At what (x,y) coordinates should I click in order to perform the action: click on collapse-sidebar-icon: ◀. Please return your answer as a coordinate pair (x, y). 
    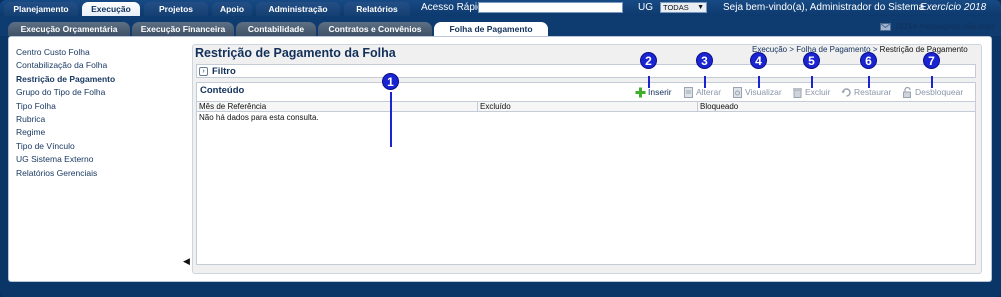
    Looking at the image, I should click on (186, 263).